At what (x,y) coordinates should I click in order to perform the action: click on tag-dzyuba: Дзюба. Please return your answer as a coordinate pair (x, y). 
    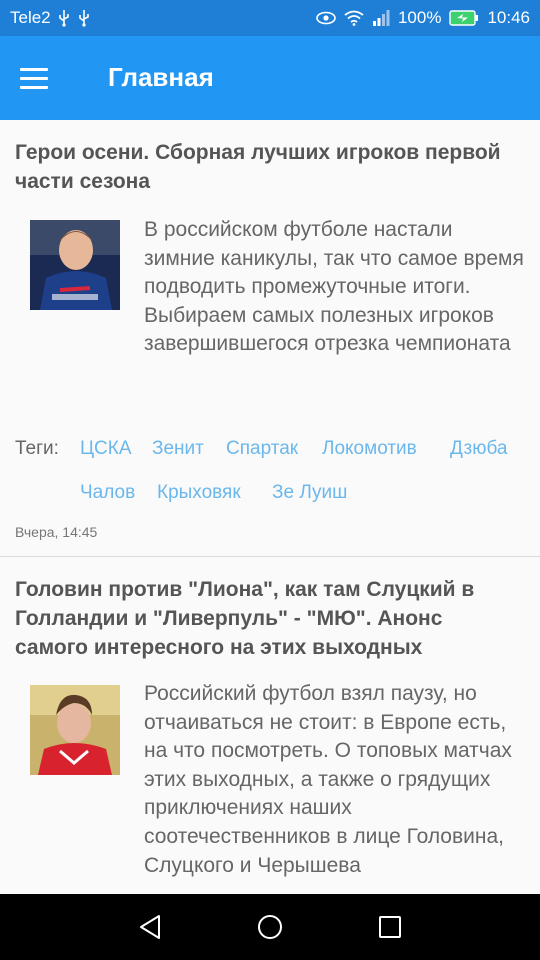
    Looking at the image, I should click on (478, 449).